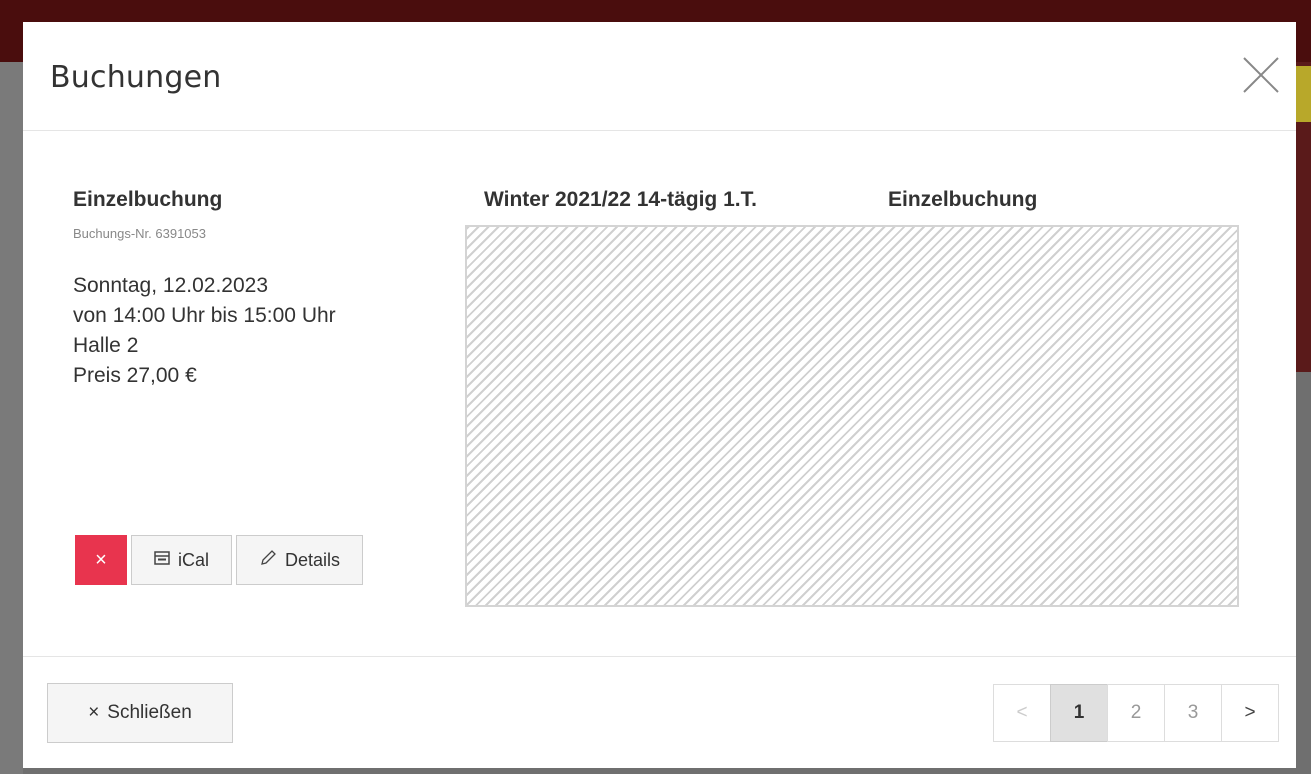 The width and height of the screenshot is (1311, 774). What do you see at coordinates (1022, 713) in the screenshot?
I see `pagination-prev: <` at bounding box center [1022, 713].